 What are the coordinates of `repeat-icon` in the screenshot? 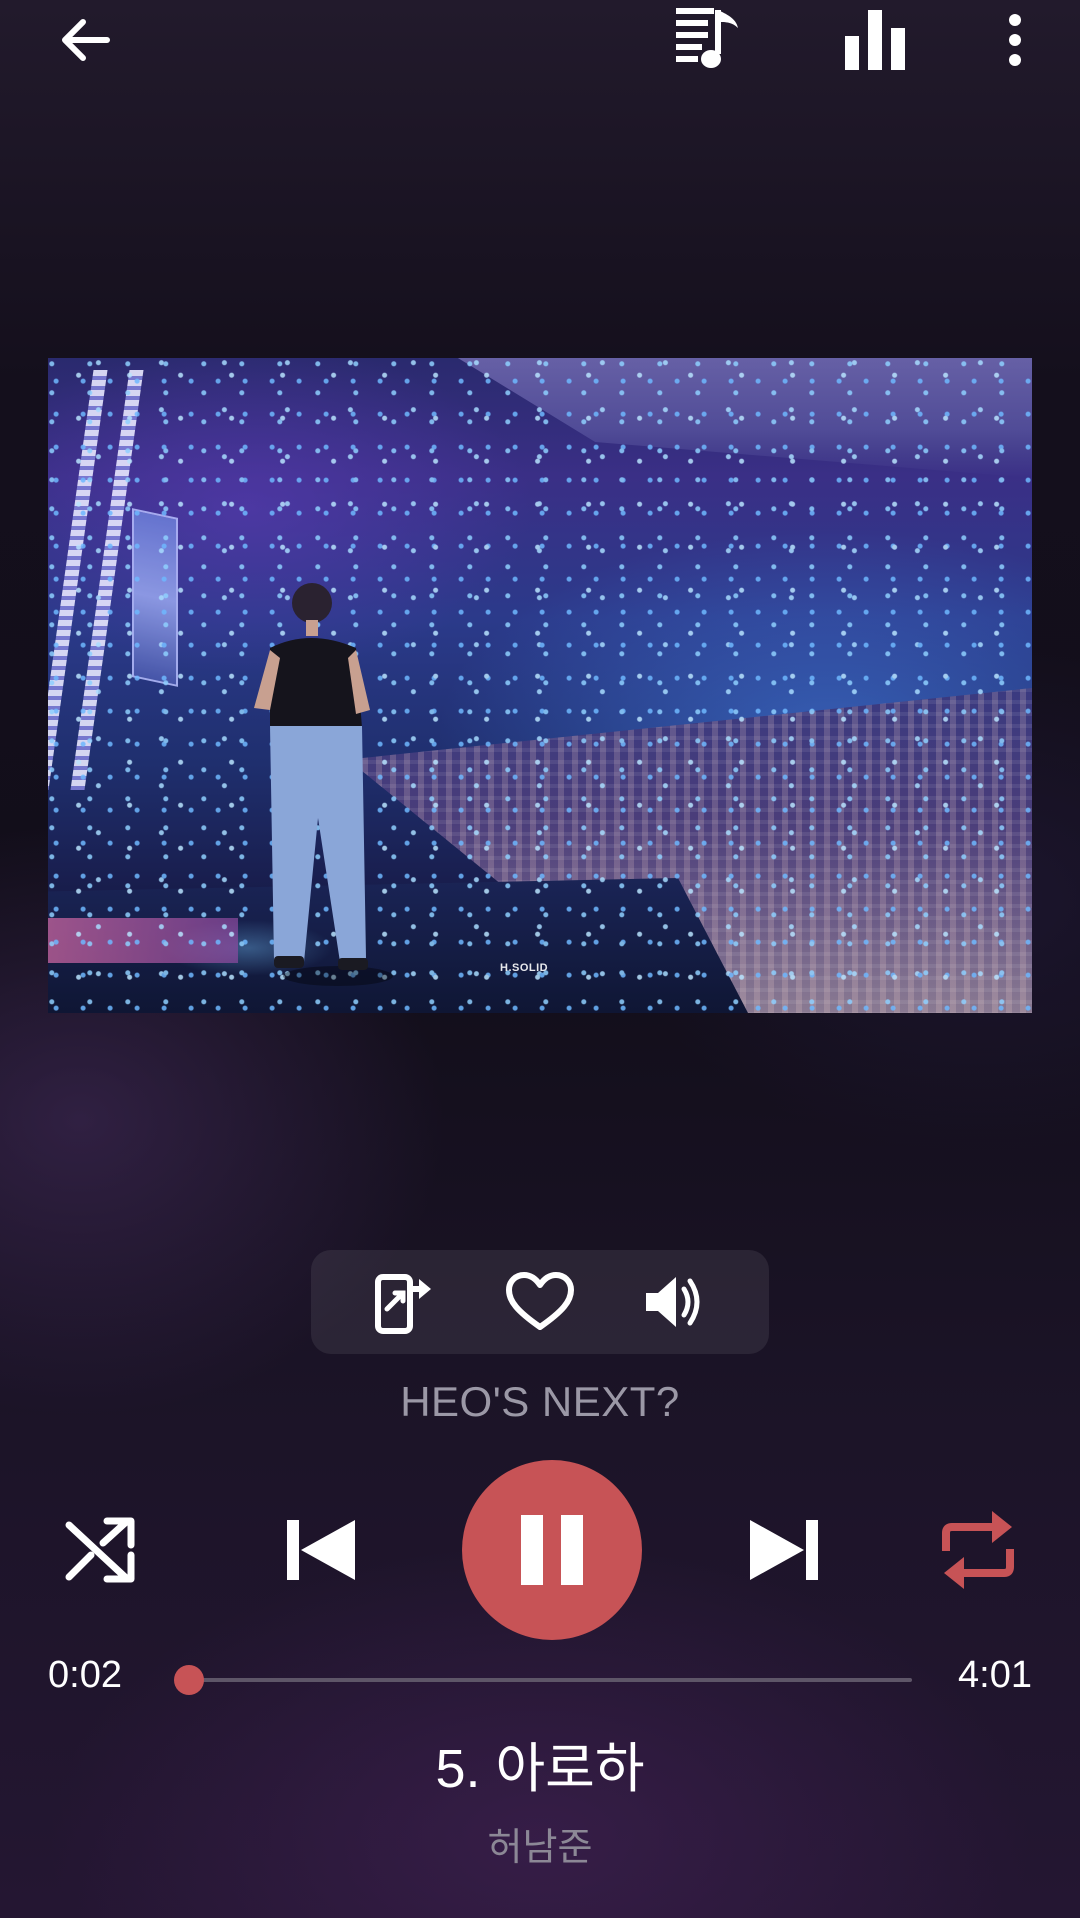 It's located at (978, 1550).